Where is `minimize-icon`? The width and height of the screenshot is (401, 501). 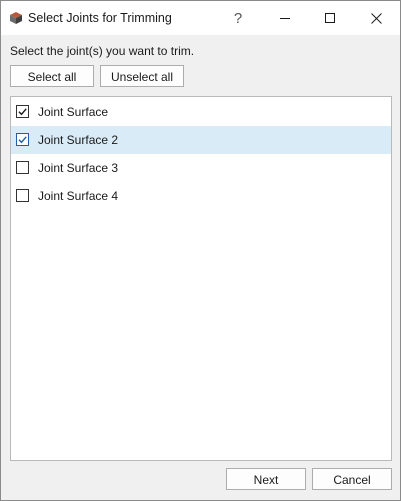
minimize-icon is located at coordinates (285, 18).